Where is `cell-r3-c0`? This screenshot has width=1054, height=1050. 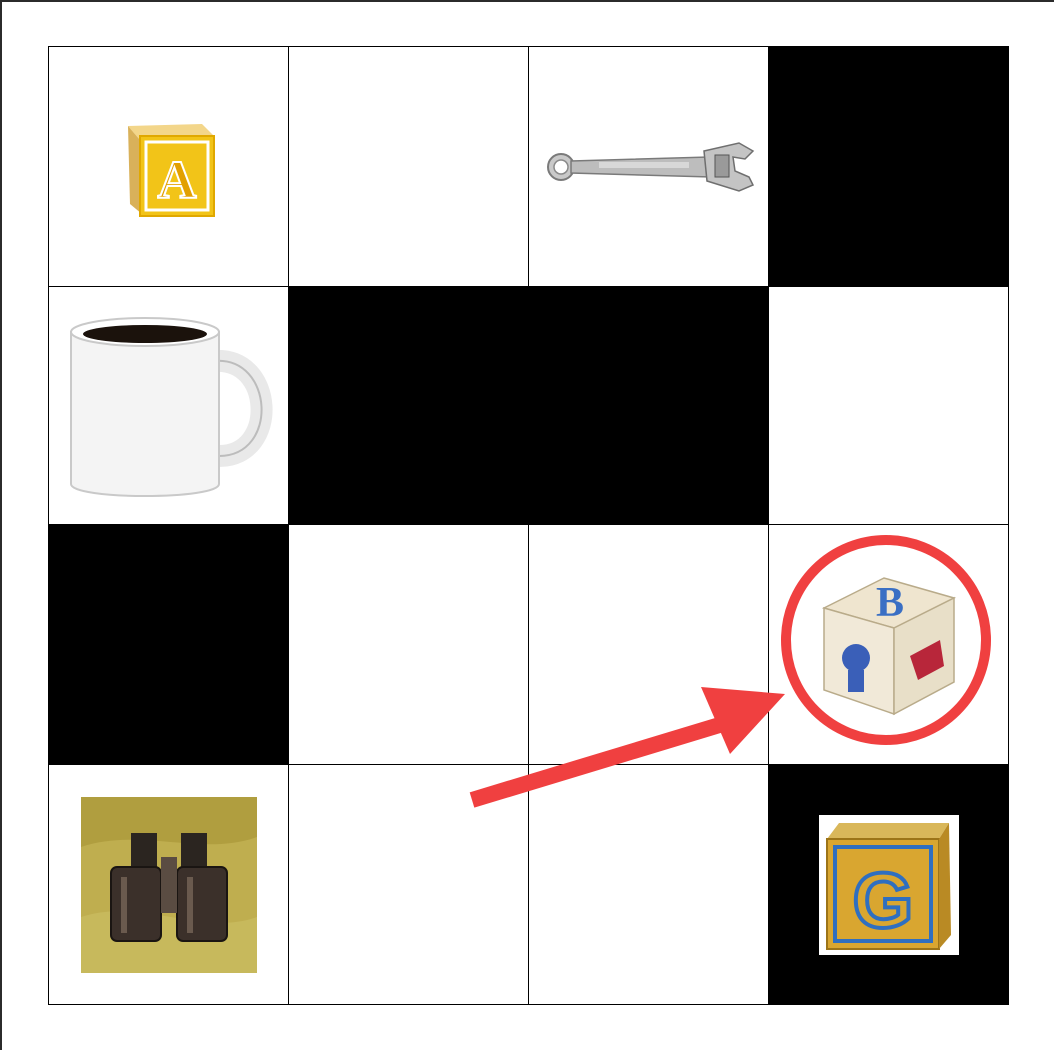 cell-r3-c0 is located at coordinates (169, 885).